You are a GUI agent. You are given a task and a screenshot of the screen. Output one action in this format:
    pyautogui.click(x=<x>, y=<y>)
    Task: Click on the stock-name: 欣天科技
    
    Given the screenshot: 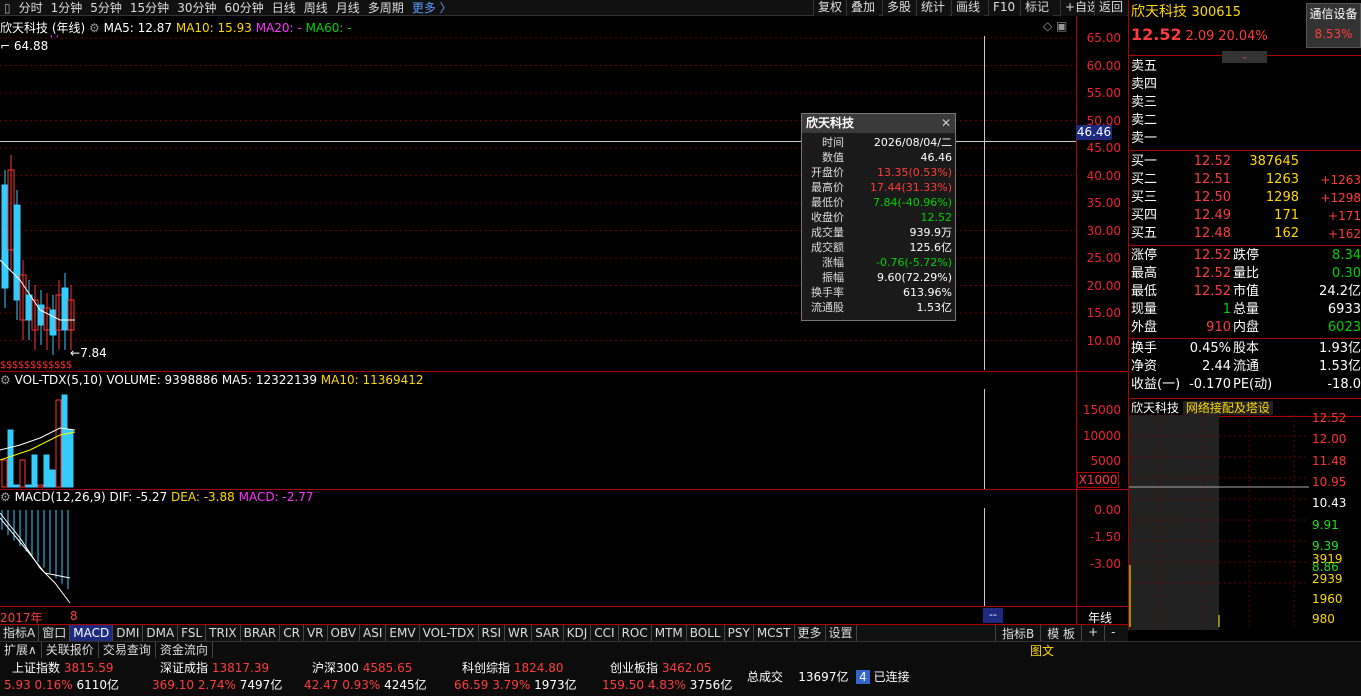 What is the action you would take?
    pyautogui.click(x=1159, y=12)
    